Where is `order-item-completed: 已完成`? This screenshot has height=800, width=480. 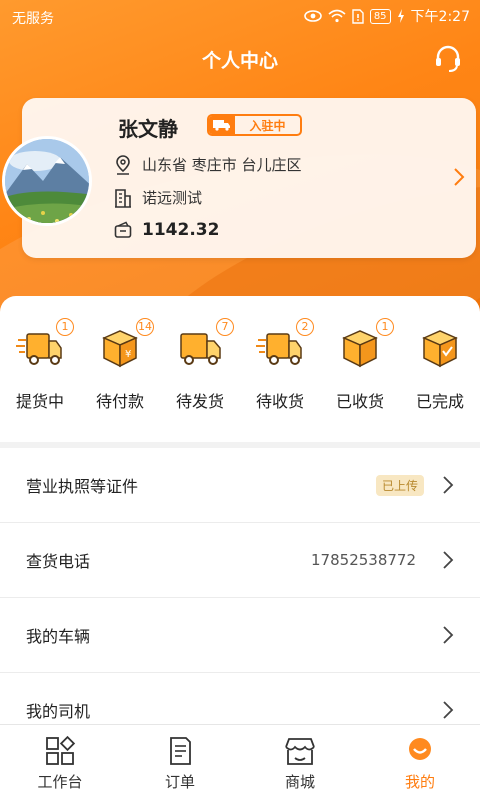 order-item-completed: 已完成 is located at coordinates (440, 384).